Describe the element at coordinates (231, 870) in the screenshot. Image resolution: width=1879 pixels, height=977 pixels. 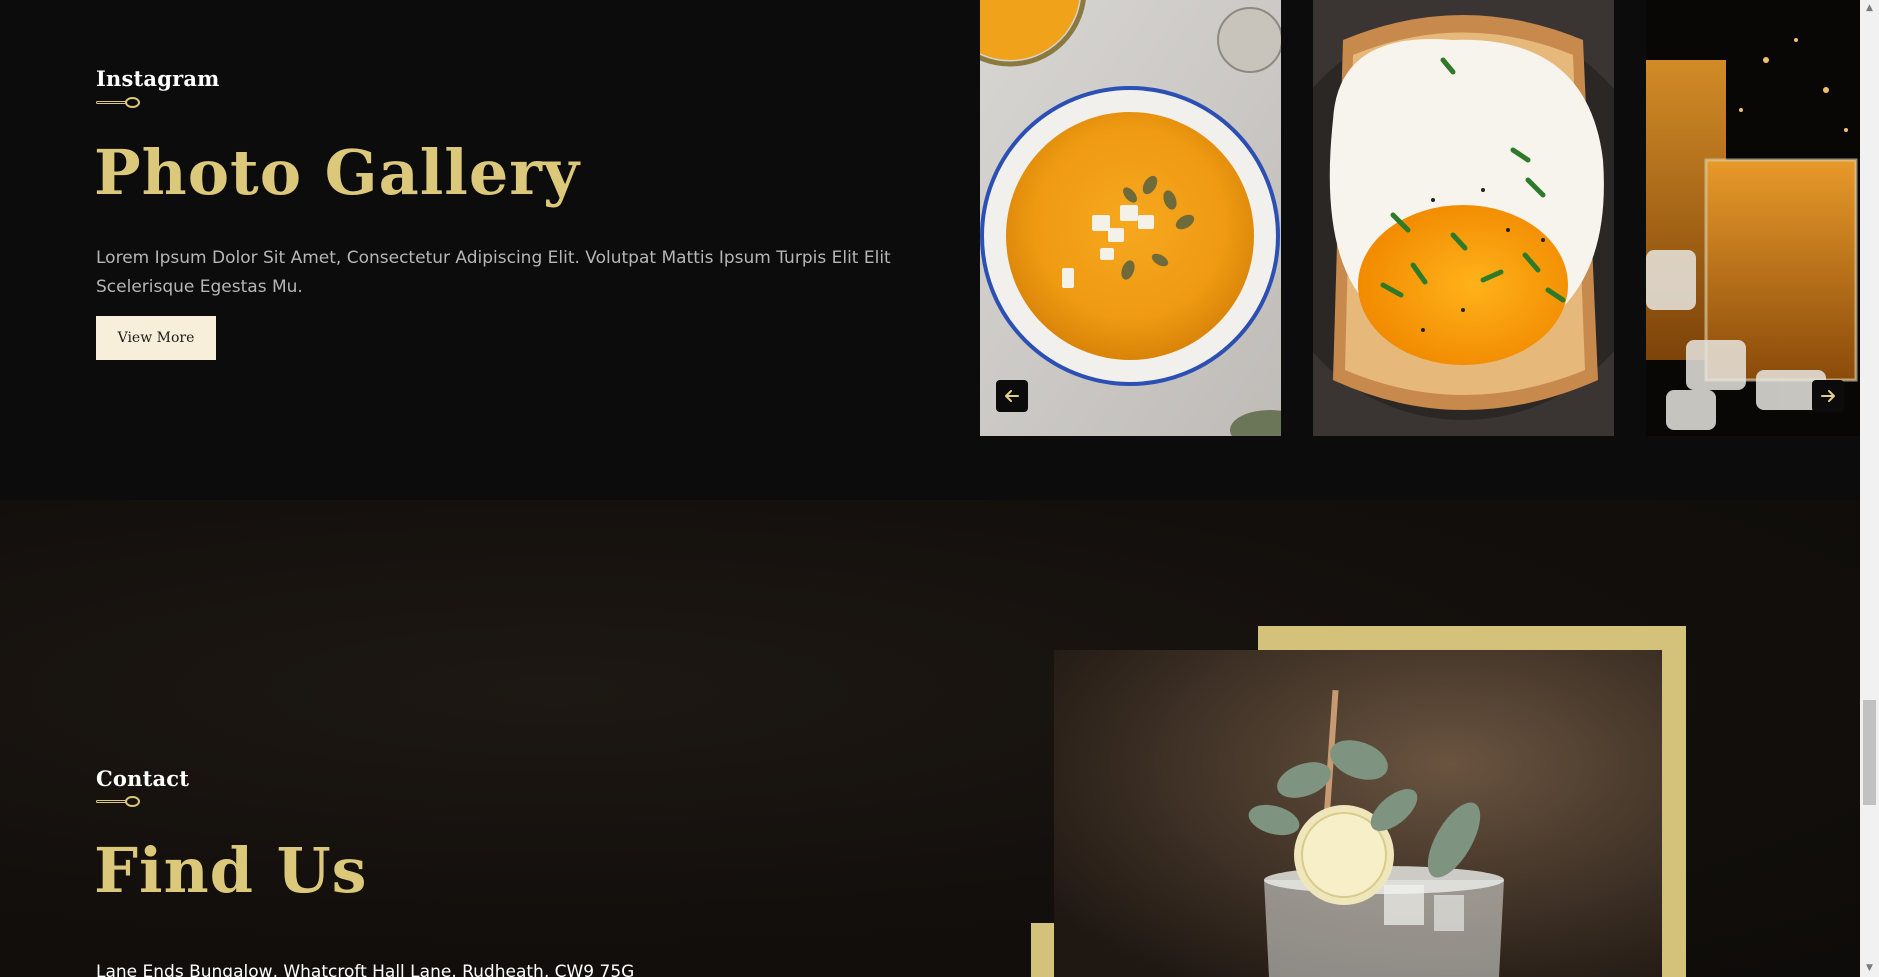
I see `contact-title: Find Us` at that location.